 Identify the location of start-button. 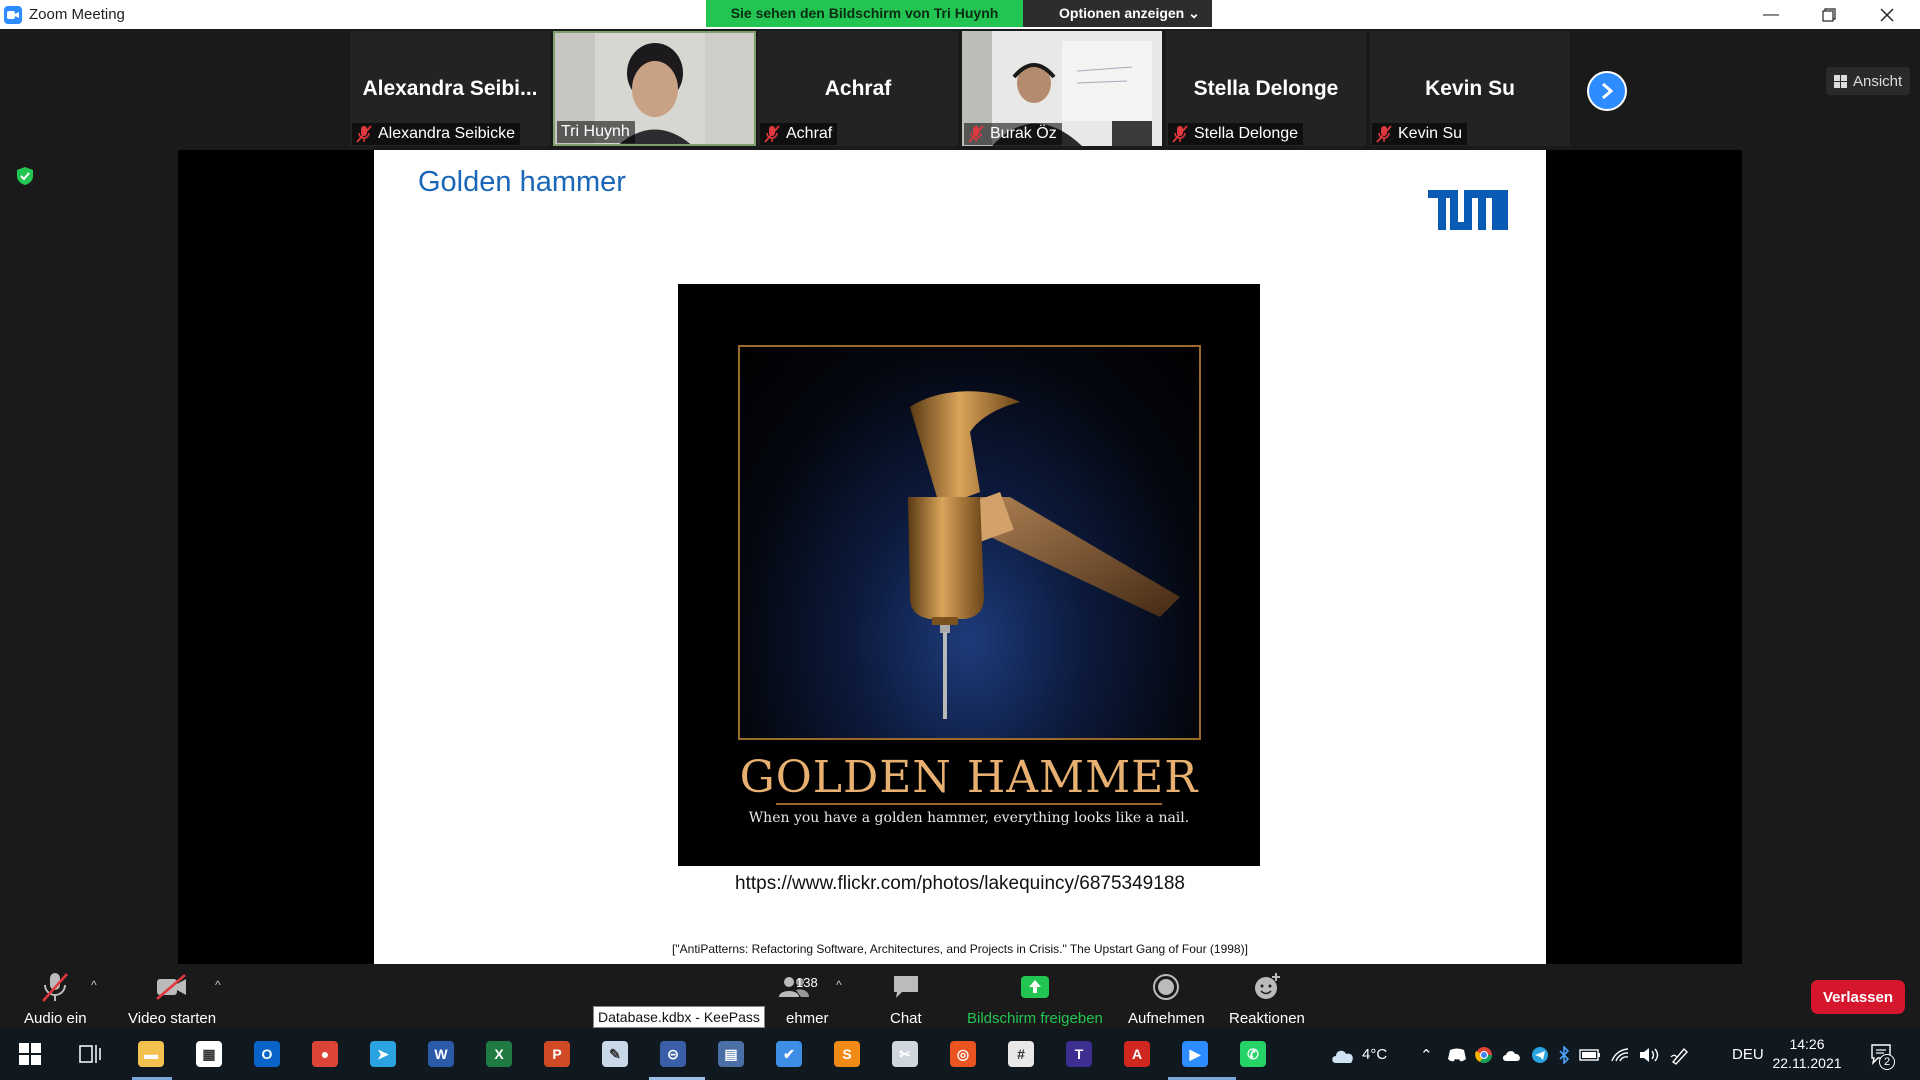
(30, 1054).